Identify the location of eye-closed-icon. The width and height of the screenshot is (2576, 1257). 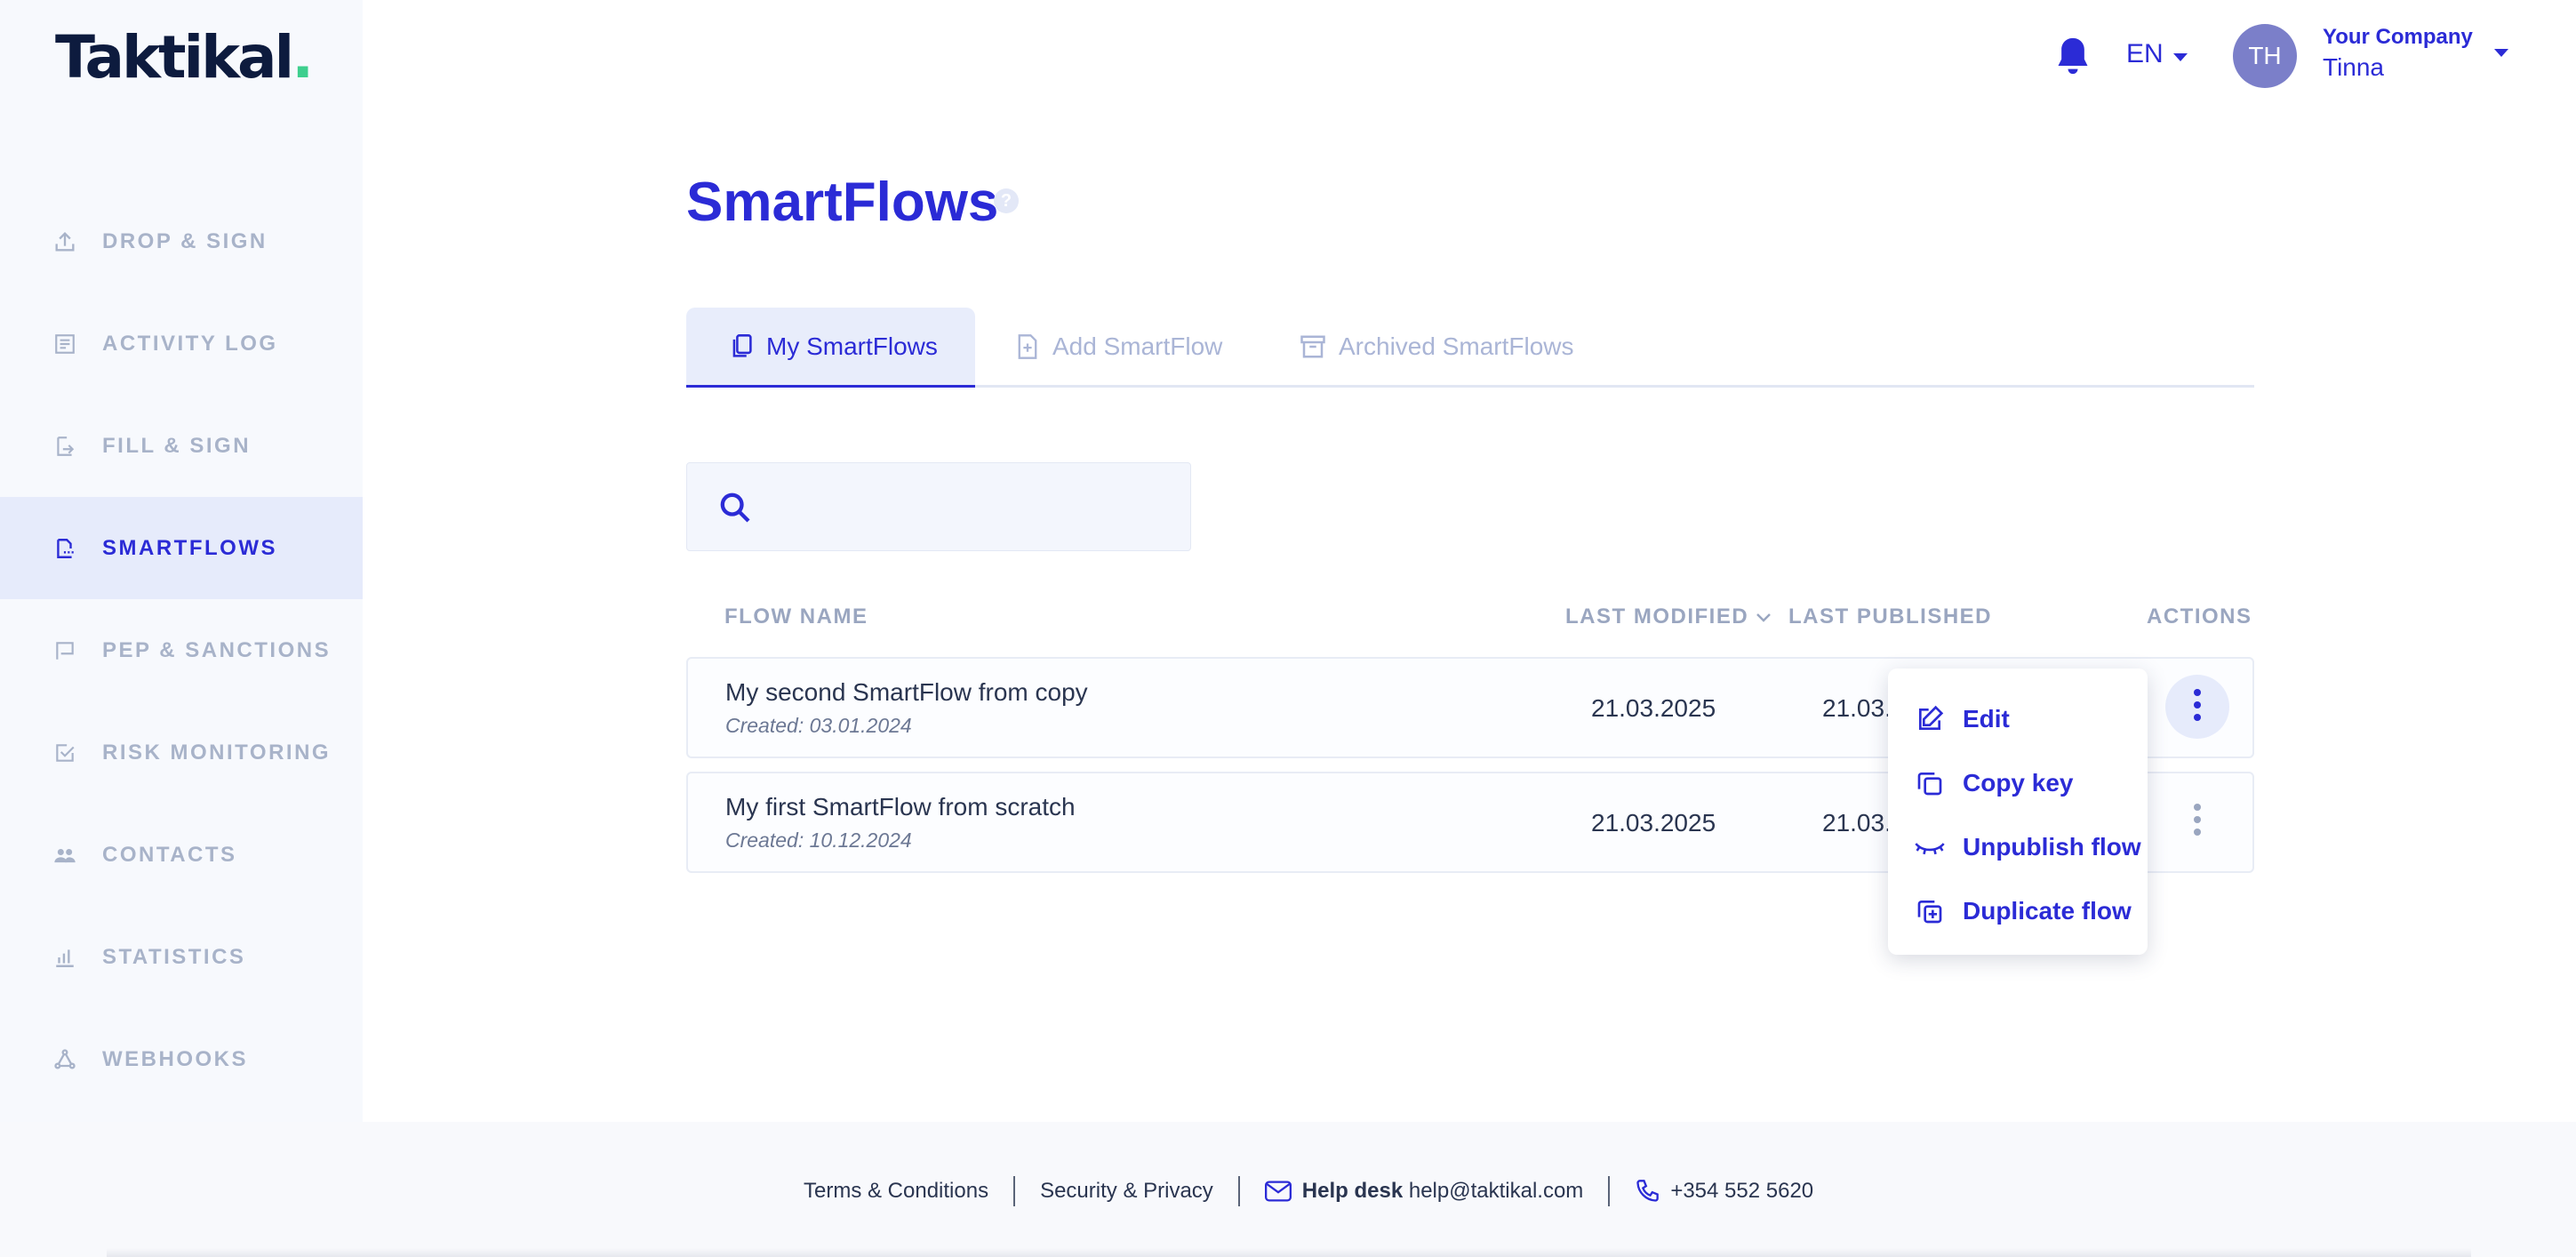
(1930, 847).